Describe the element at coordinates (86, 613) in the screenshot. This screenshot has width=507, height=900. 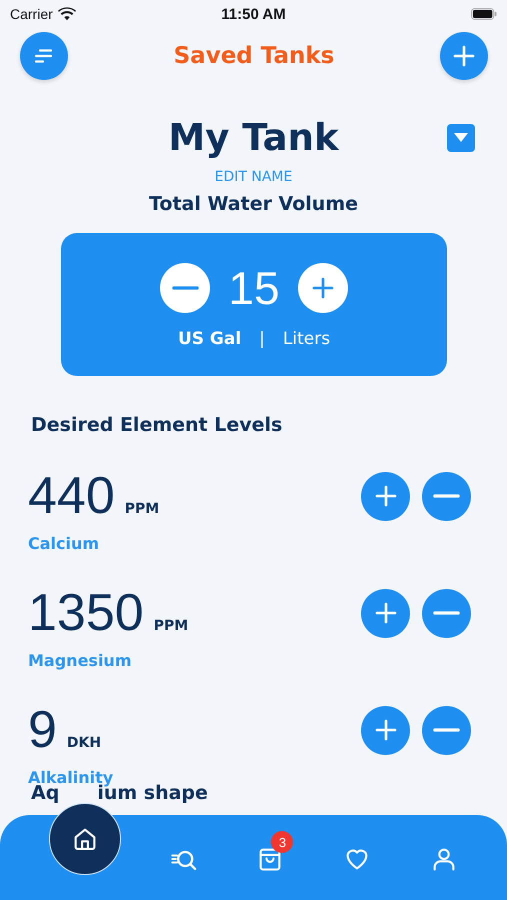
I see `level-value: 1350` at that location.